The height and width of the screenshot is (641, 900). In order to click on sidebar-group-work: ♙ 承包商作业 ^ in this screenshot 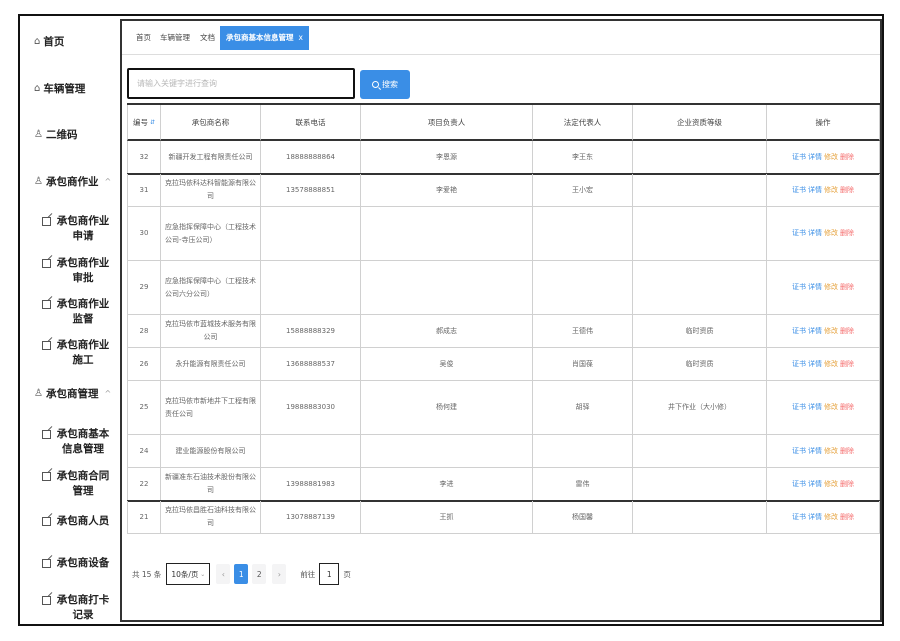, I will do `click(72, 181)`.